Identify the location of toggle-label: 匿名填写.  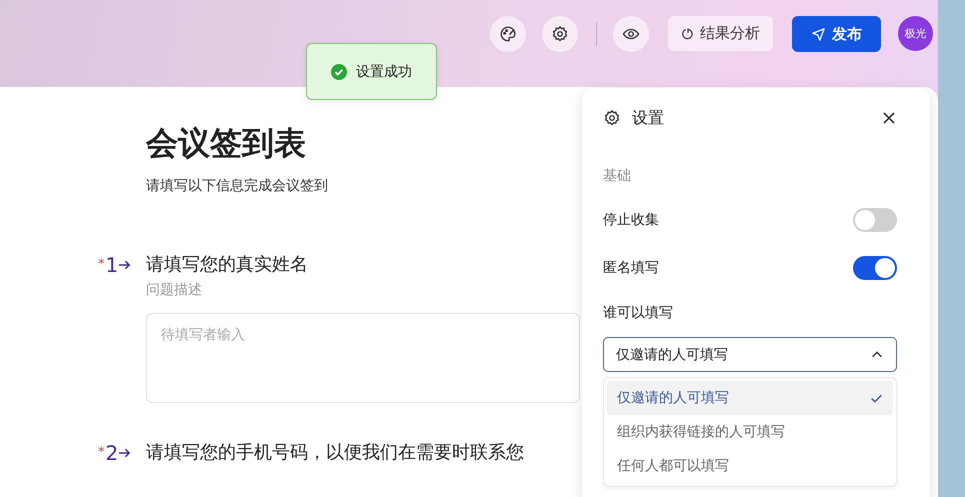
(631, 268).